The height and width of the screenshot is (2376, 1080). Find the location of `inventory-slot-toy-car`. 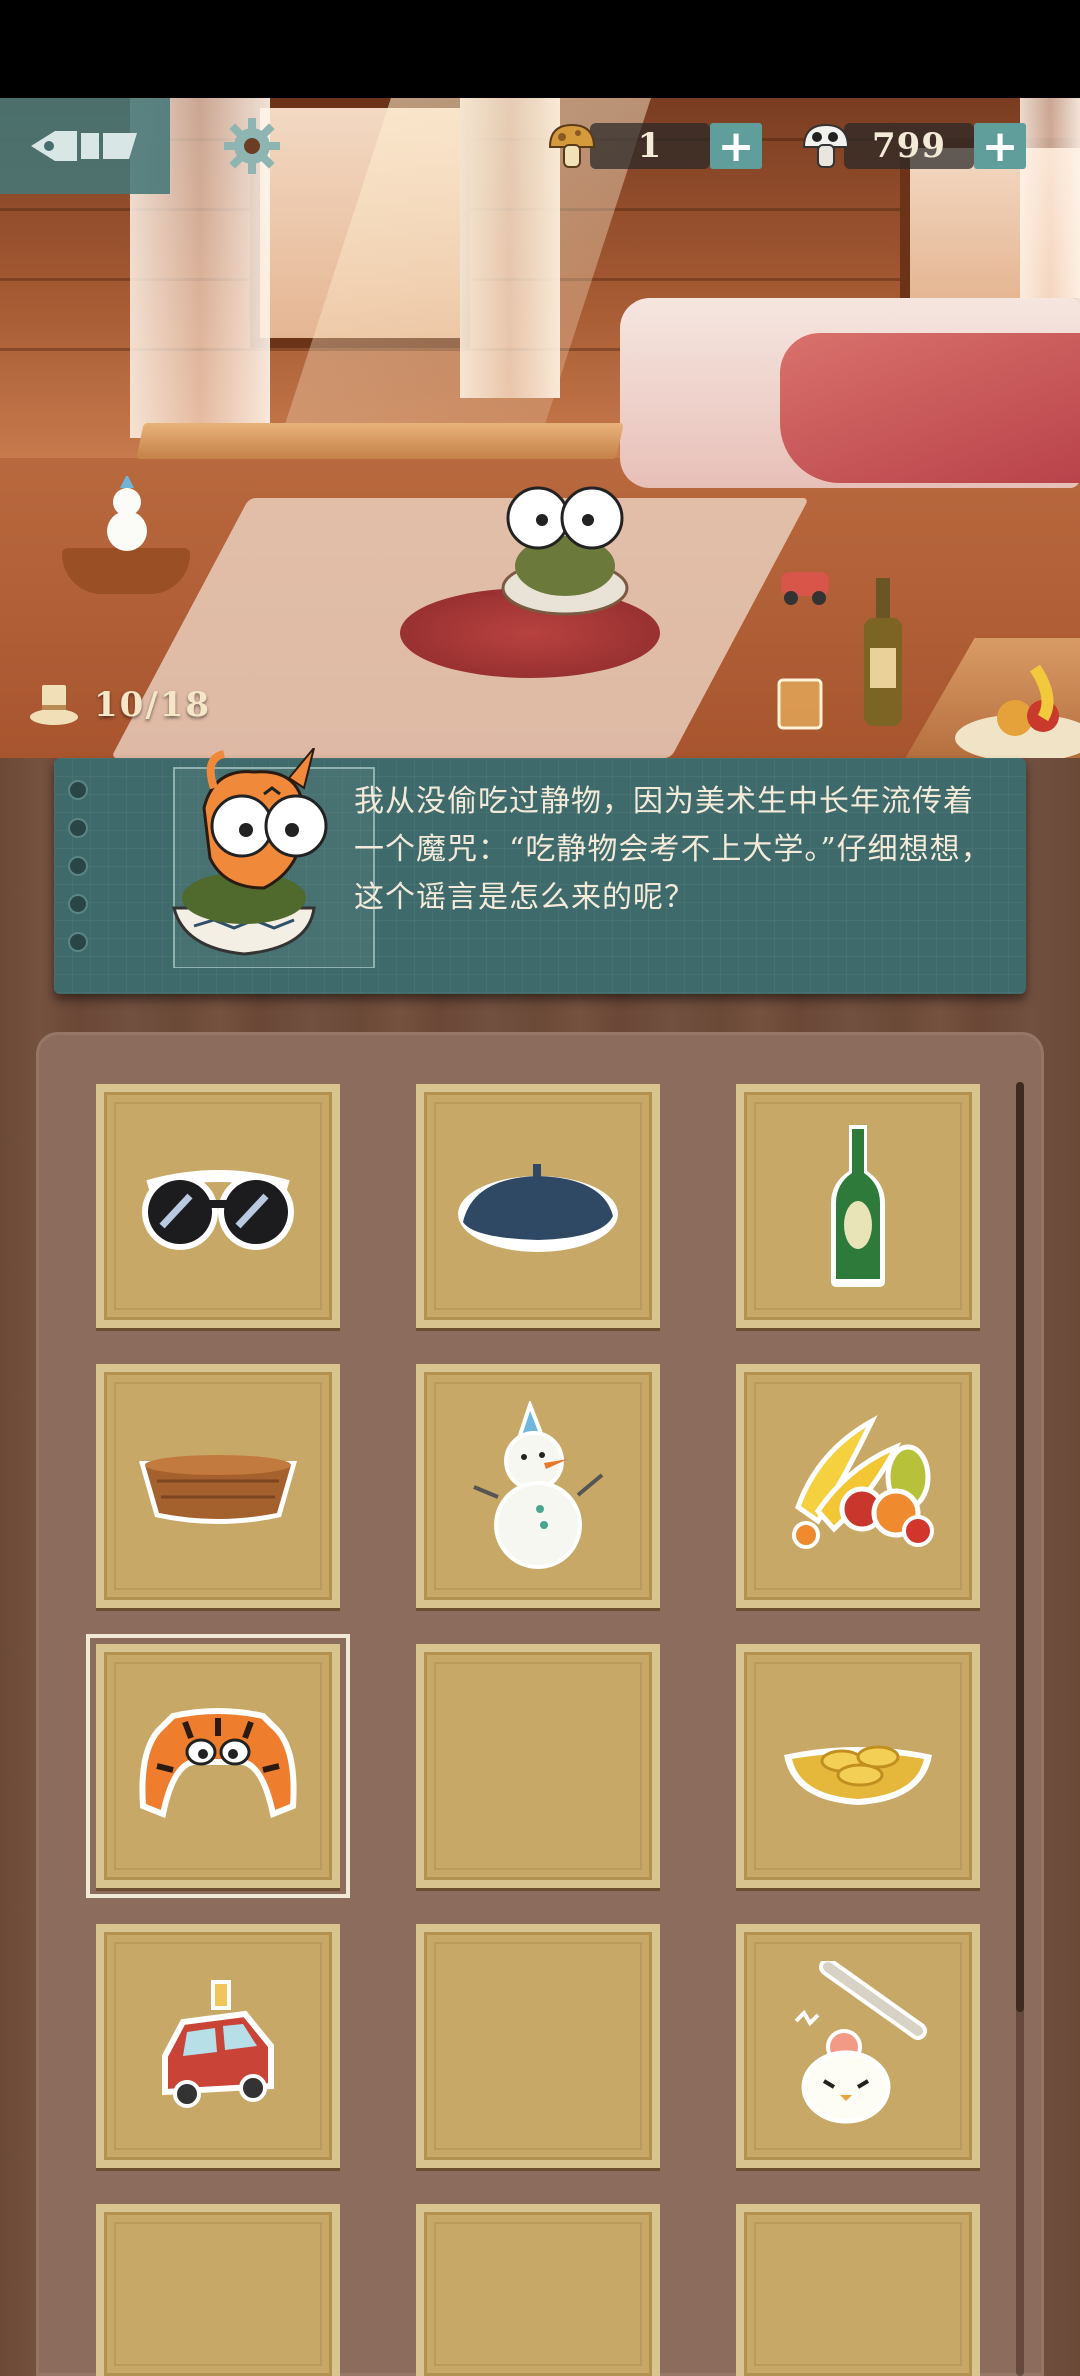

inventory-slot-toy-car is located at coordinates (218, 2046).